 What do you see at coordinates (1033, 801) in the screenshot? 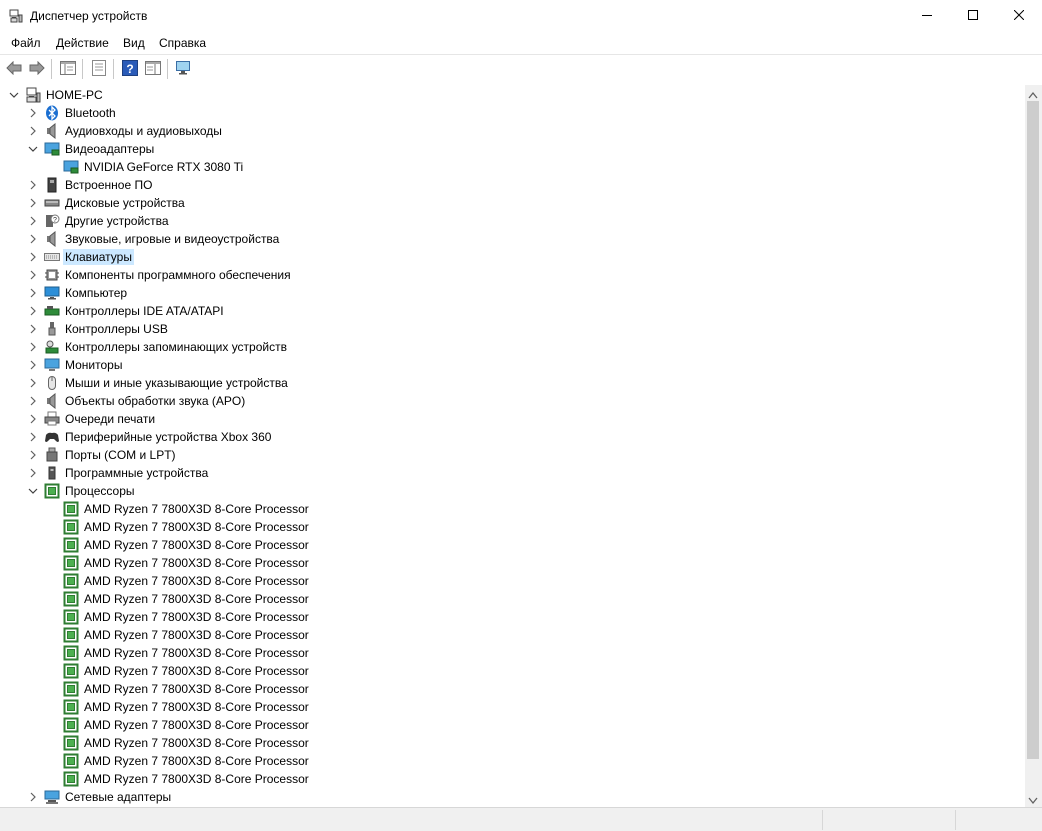
I see `scroll-down-icon` at bounding box center [1033, 801].